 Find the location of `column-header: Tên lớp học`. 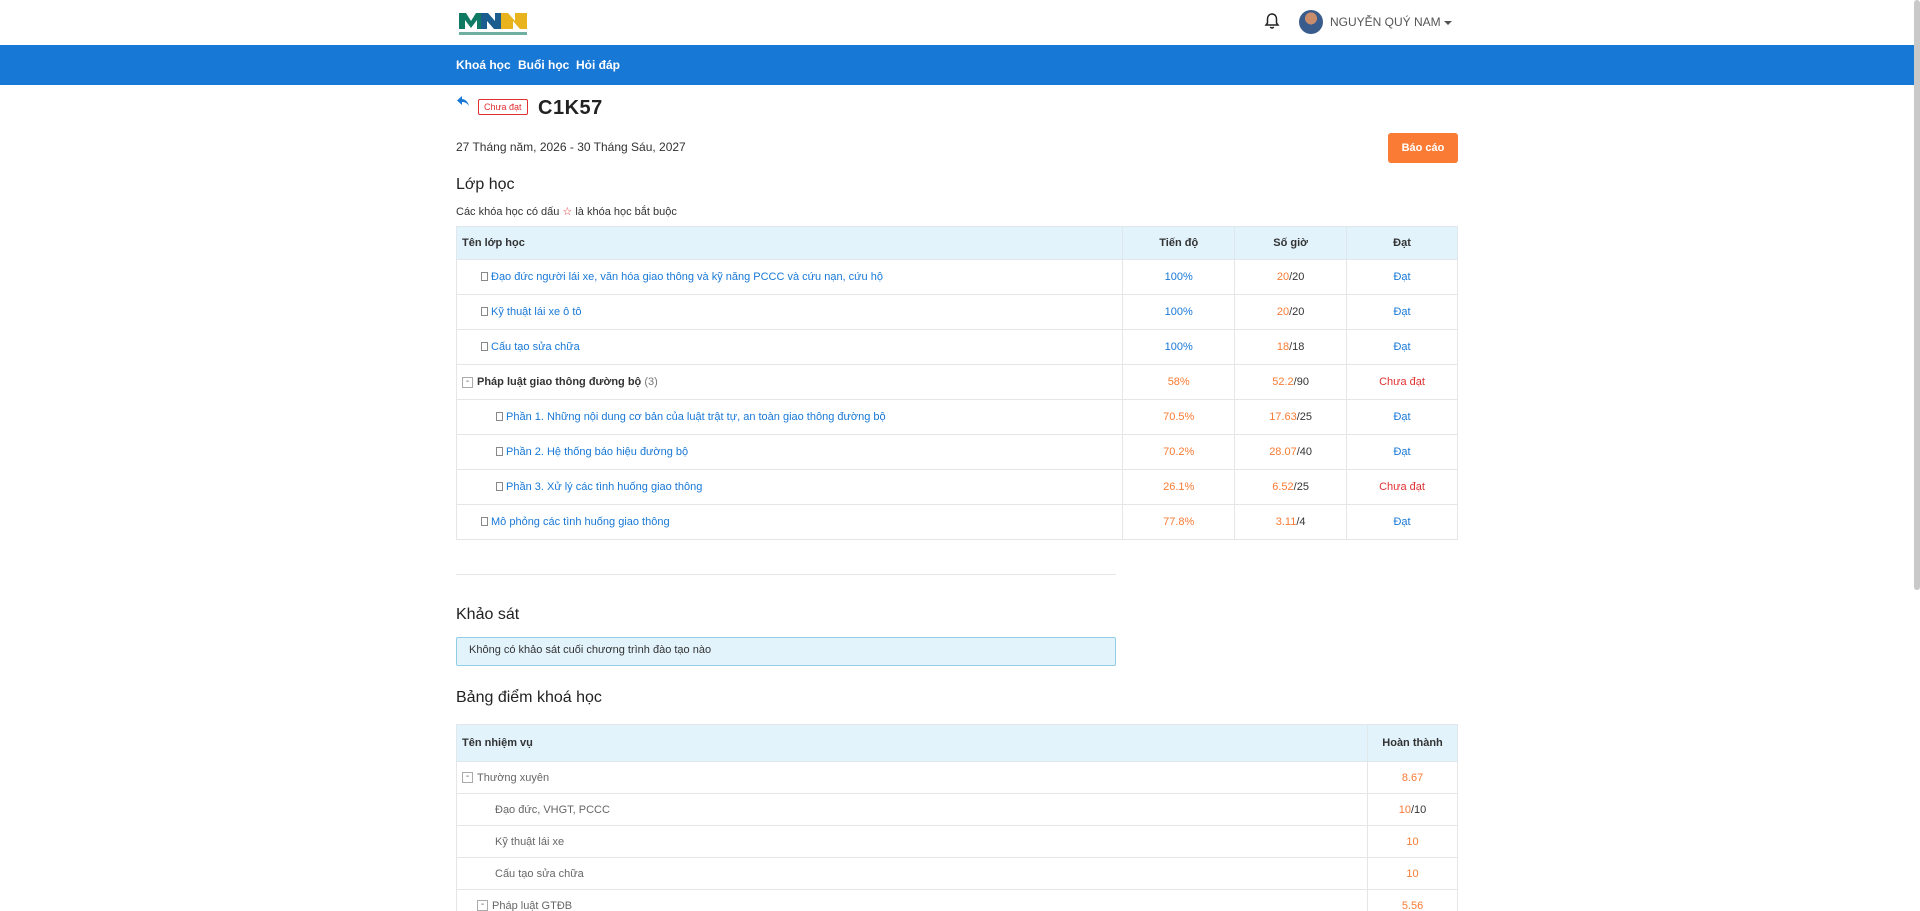

column-header: Tên lớp học is located at coordinates (789, 243).